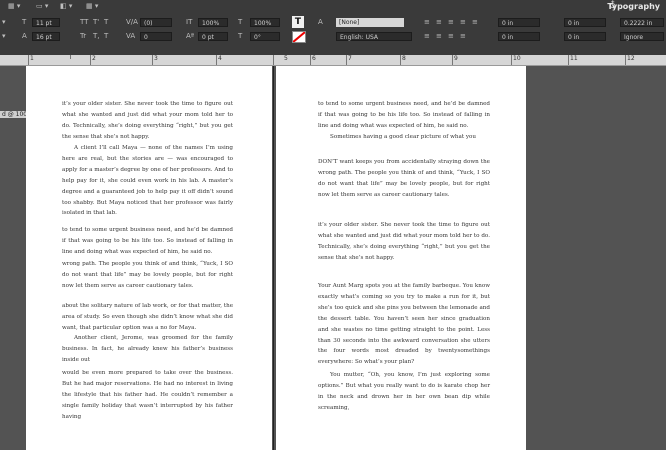 This screenshot has height=450, width=666. Describe the element at coordinates (574, 58) in the screenshot. I see `ruler-number: 11` at that location.